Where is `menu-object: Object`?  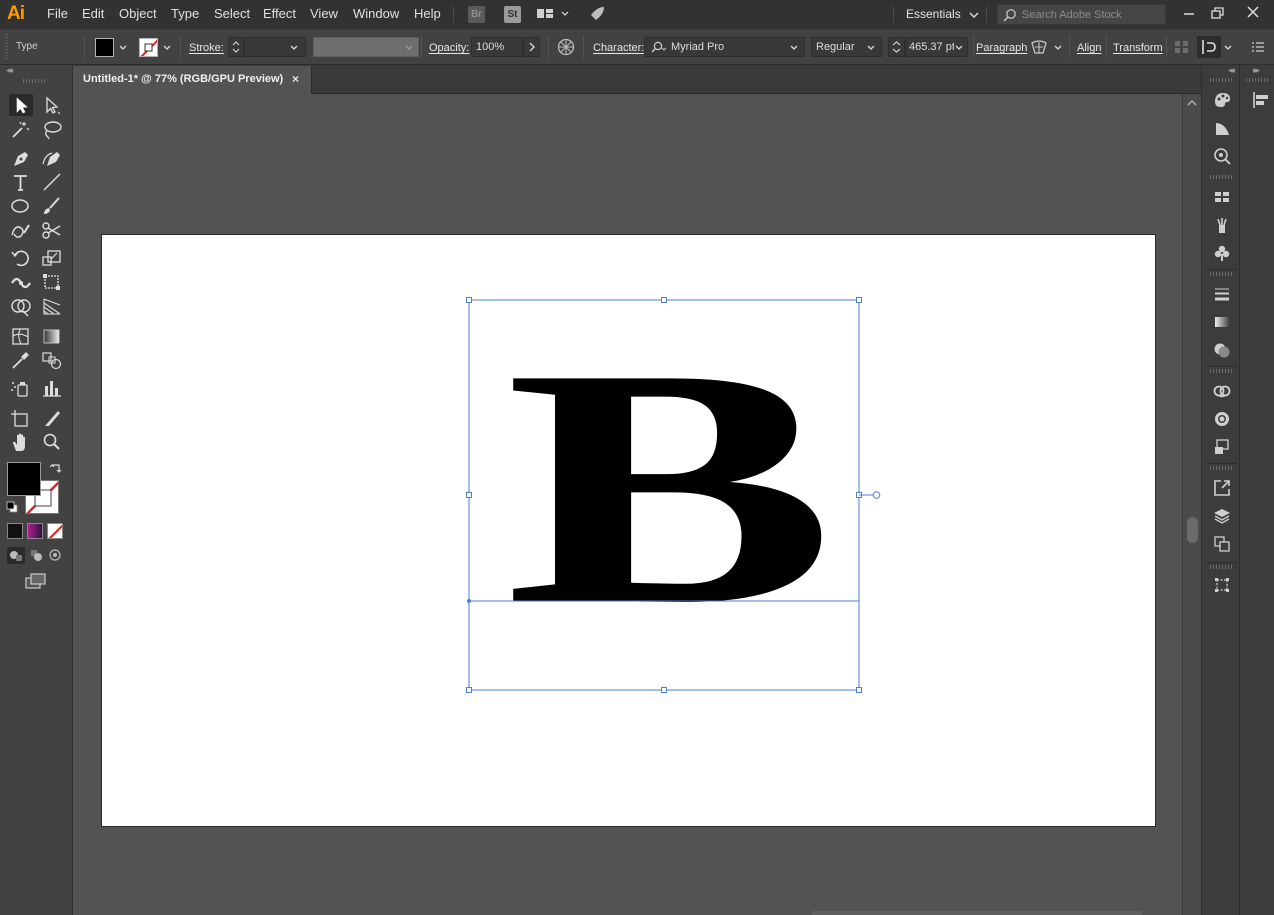 menu-object: Object is located at coordinates (138, 14).